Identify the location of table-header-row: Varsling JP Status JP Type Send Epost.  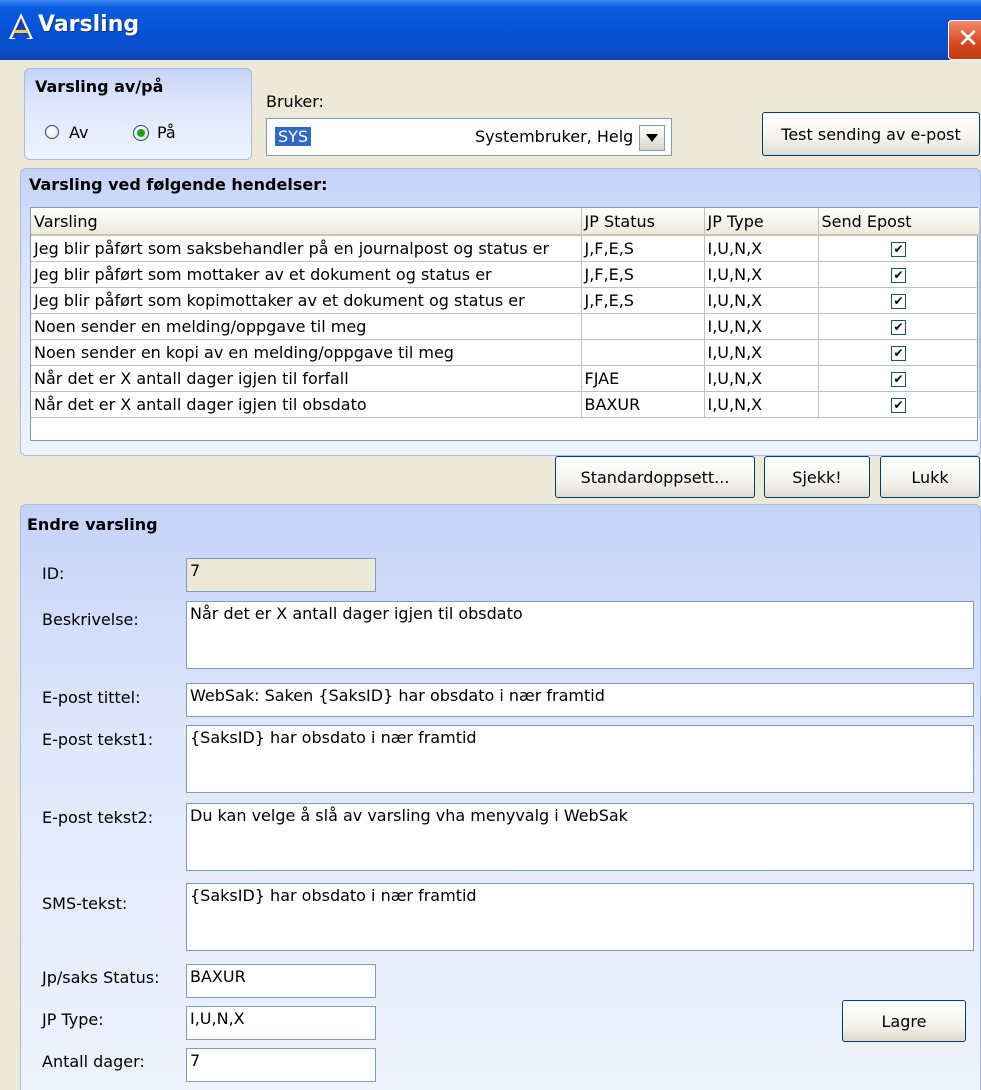
(505, 222).